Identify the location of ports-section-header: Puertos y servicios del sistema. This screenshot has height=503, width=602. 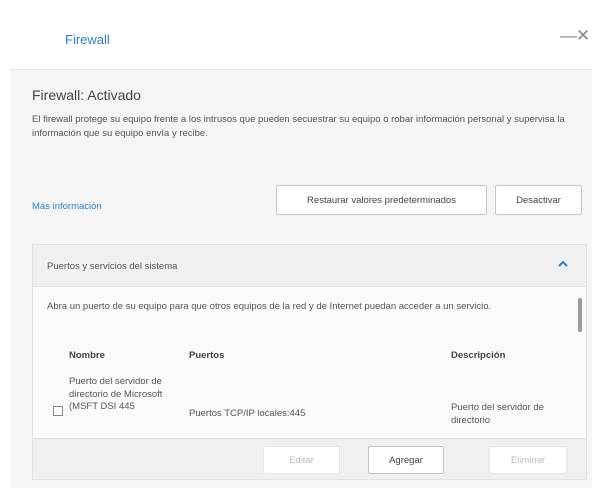
(309, 266).